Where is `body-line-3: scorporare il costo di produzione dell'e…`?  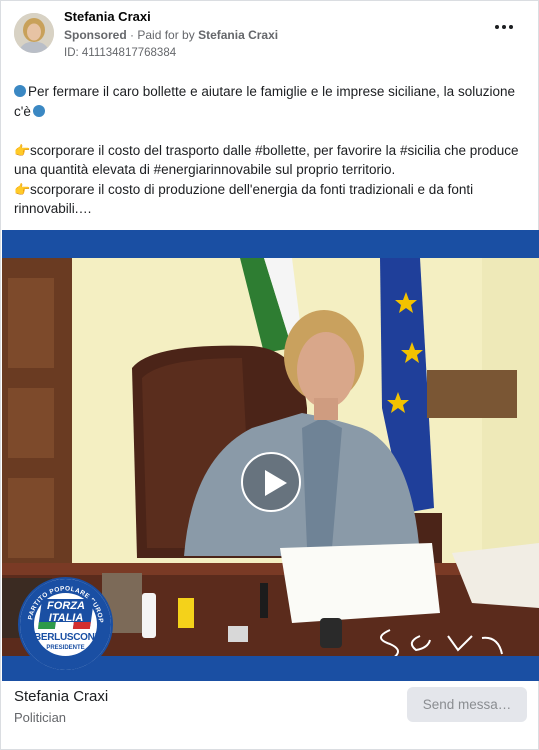 body-line-3: scorporare il costo di produzione dell'e… is located at coordinates (244, 199).